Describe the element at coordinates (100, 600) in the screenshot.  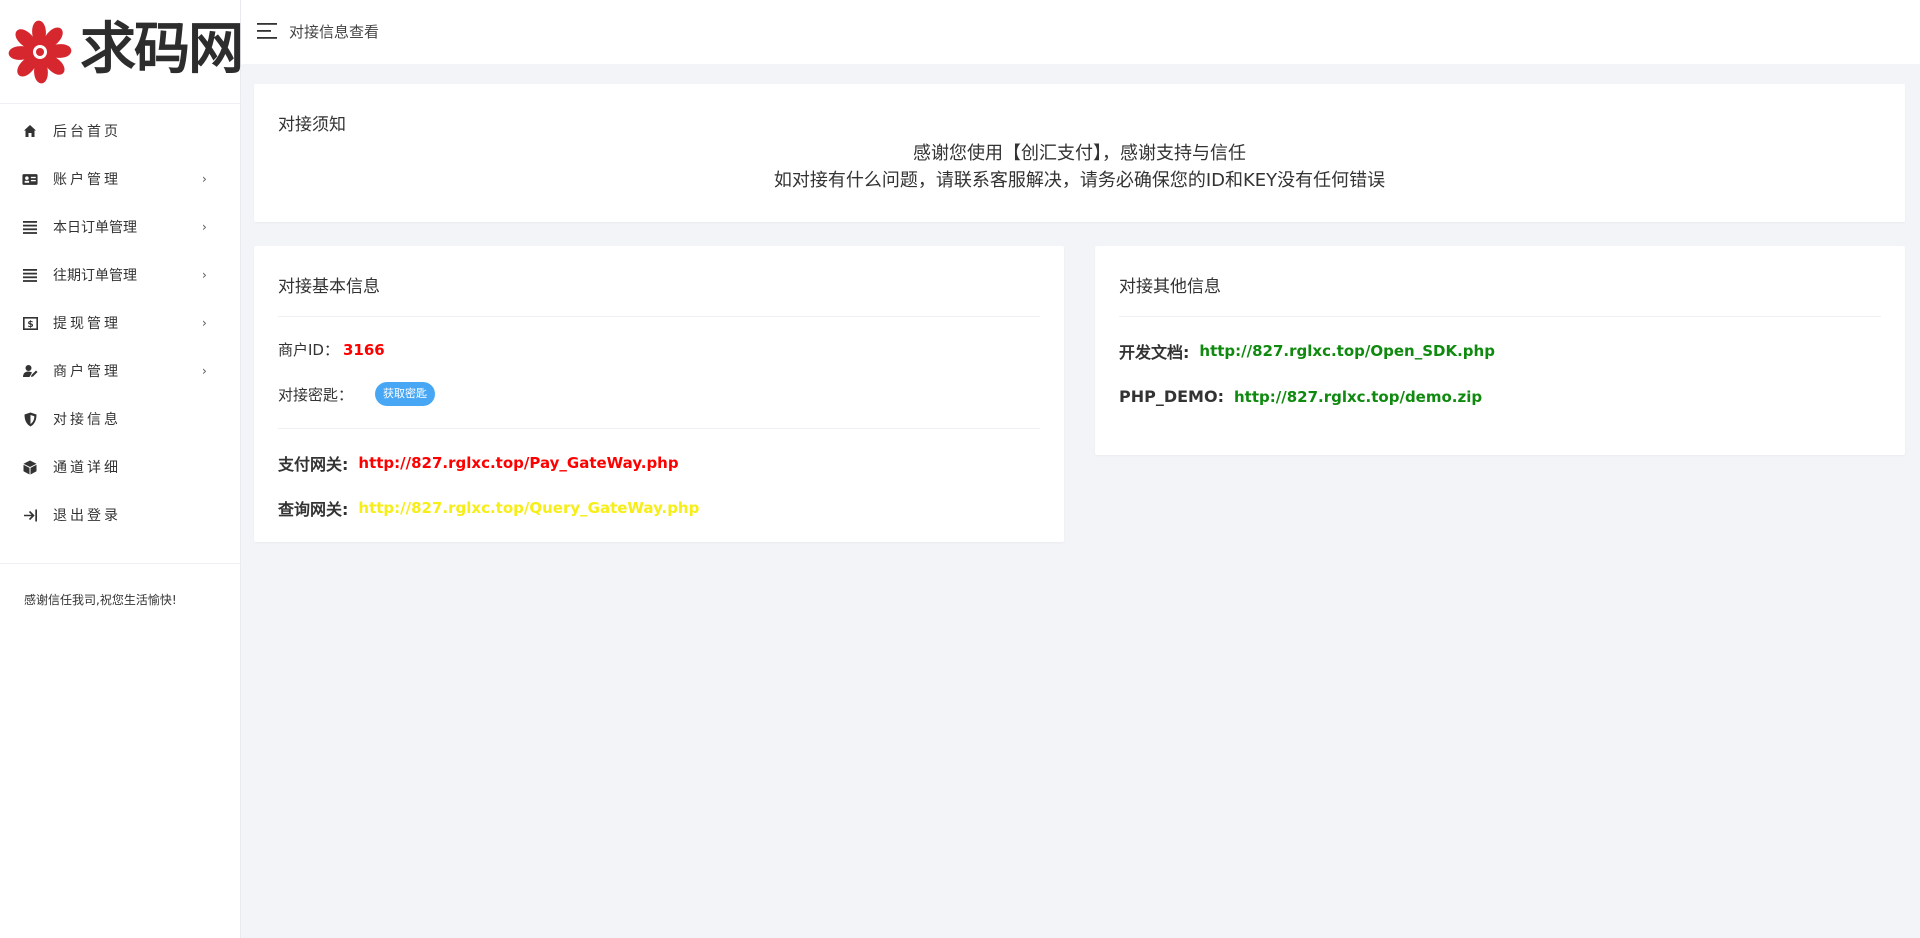
I see `sidebar-footer-text: 感谢信任我司,祝您生活愉快!` at that location.